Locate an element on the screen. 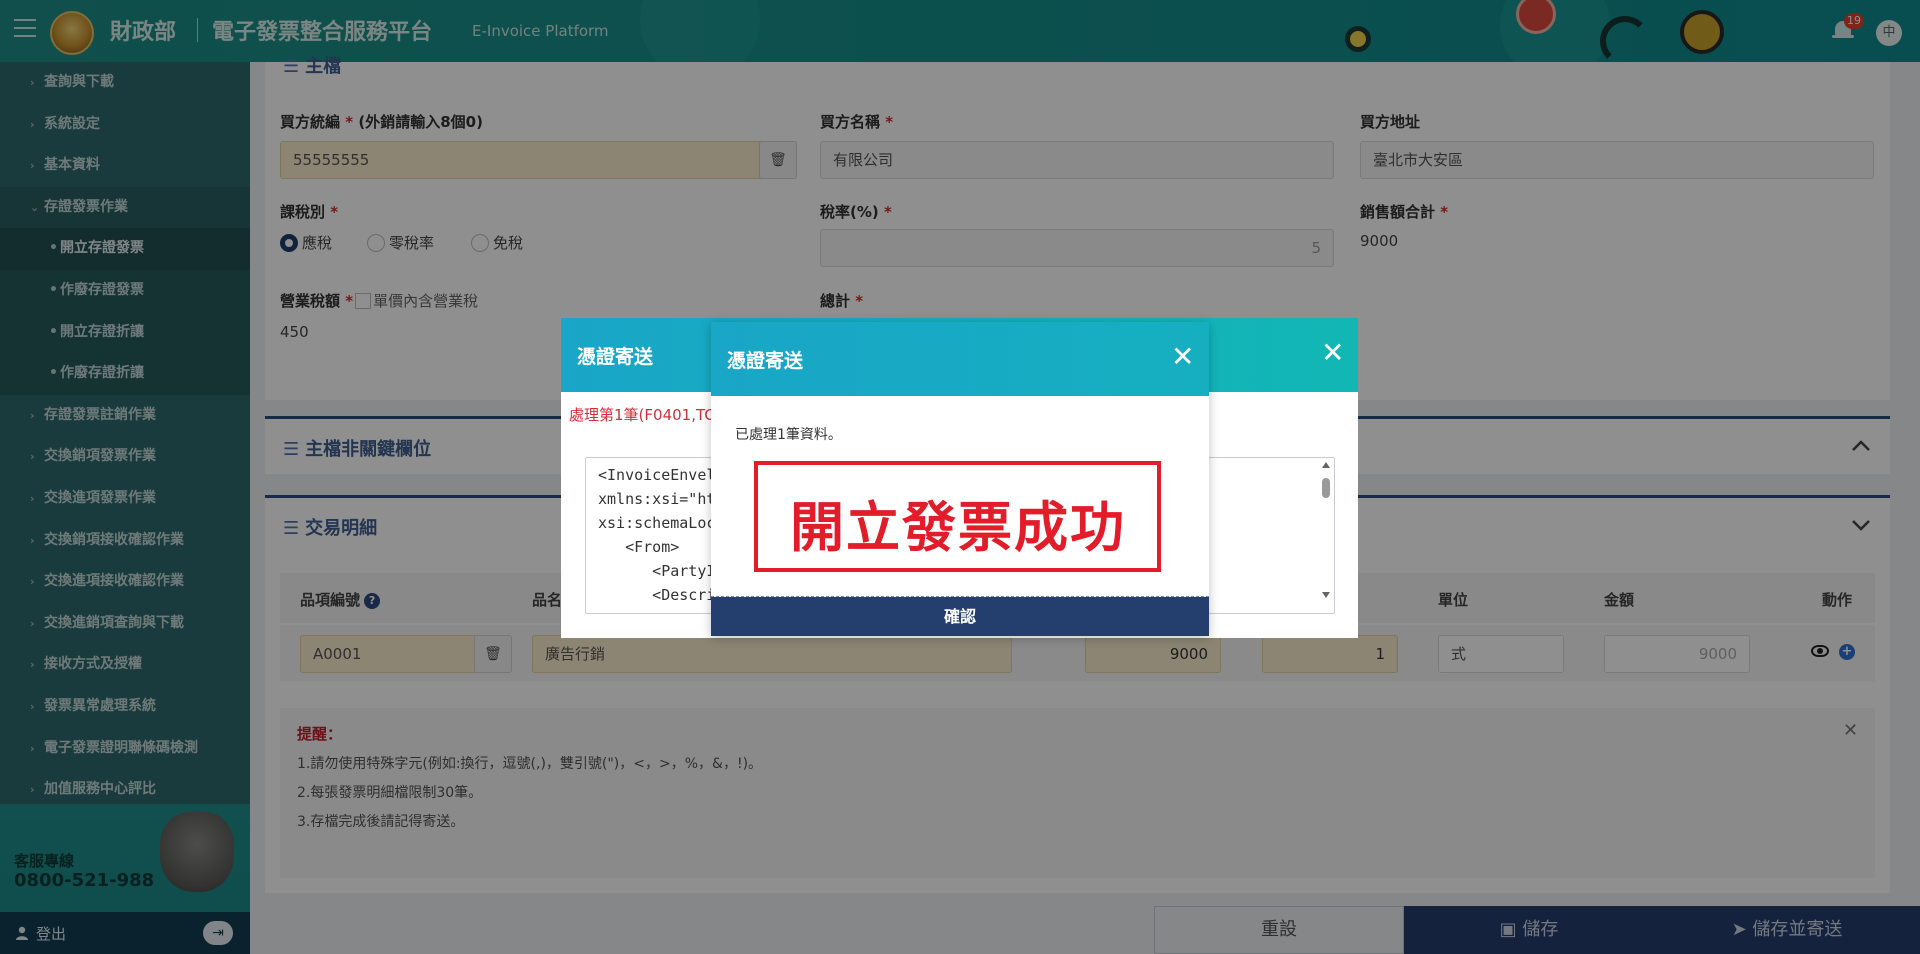 Image resolution: width=1920 pixels, height=954 pixels. processed-count-text: 已處理1筆資料。 is located at coordinates (788, 435).